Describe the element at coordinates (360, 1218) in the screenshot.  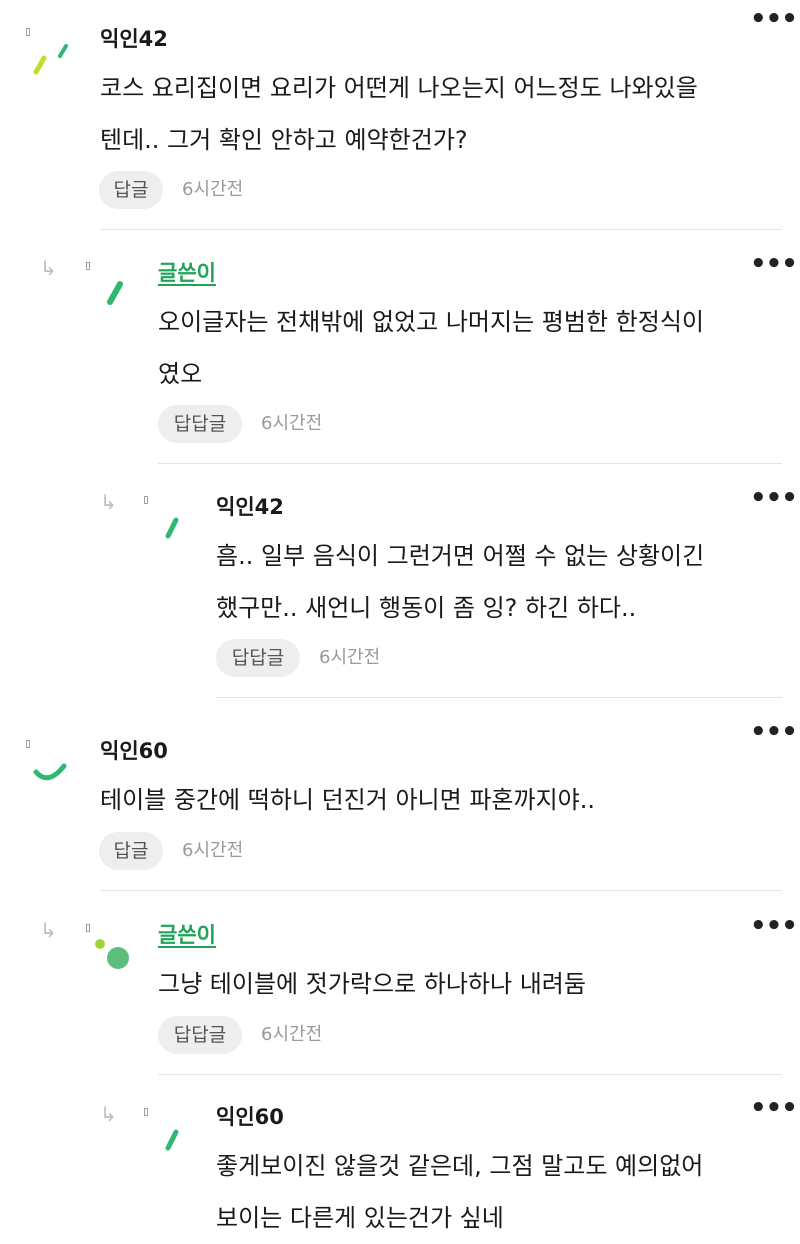
I see `comment-text-line: 보이는 다른게 있는건가 싶네` at that location.